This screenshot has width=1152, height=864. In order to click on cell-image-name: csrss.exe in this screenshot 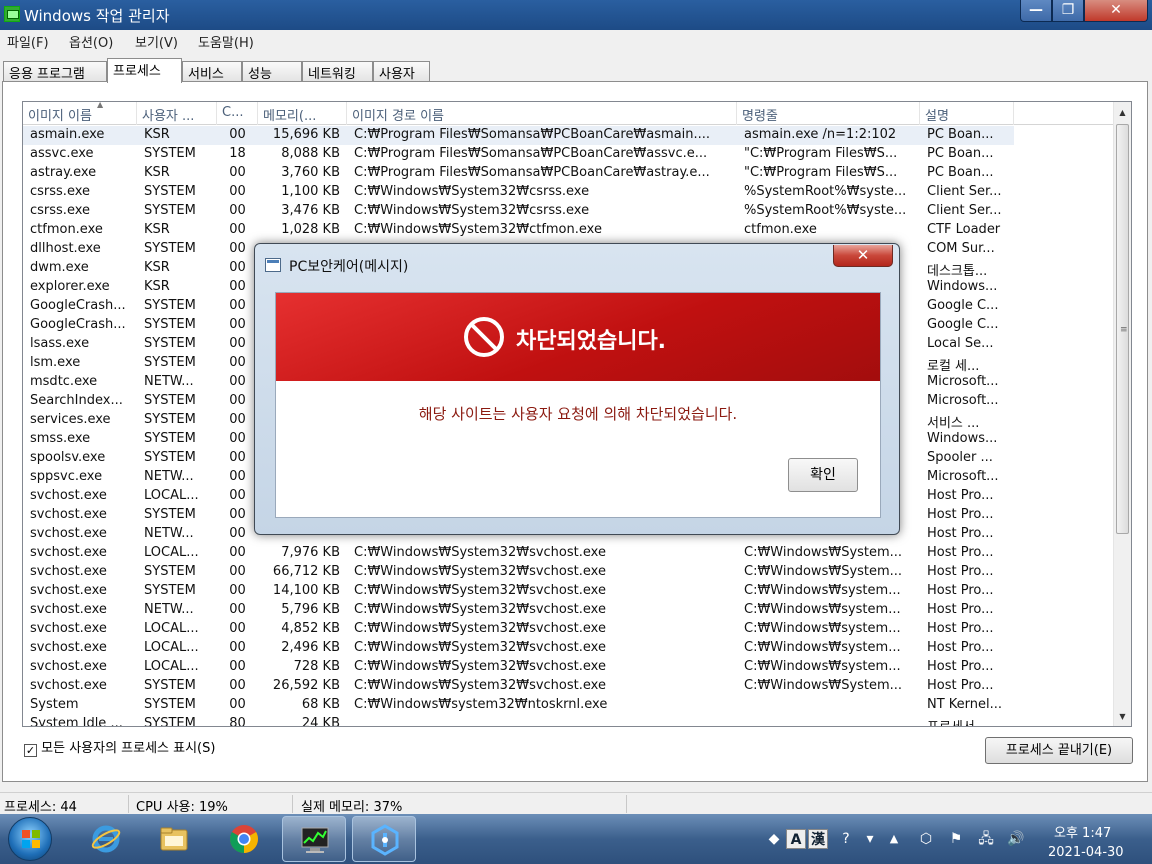, I will do `click(60, 210)`.